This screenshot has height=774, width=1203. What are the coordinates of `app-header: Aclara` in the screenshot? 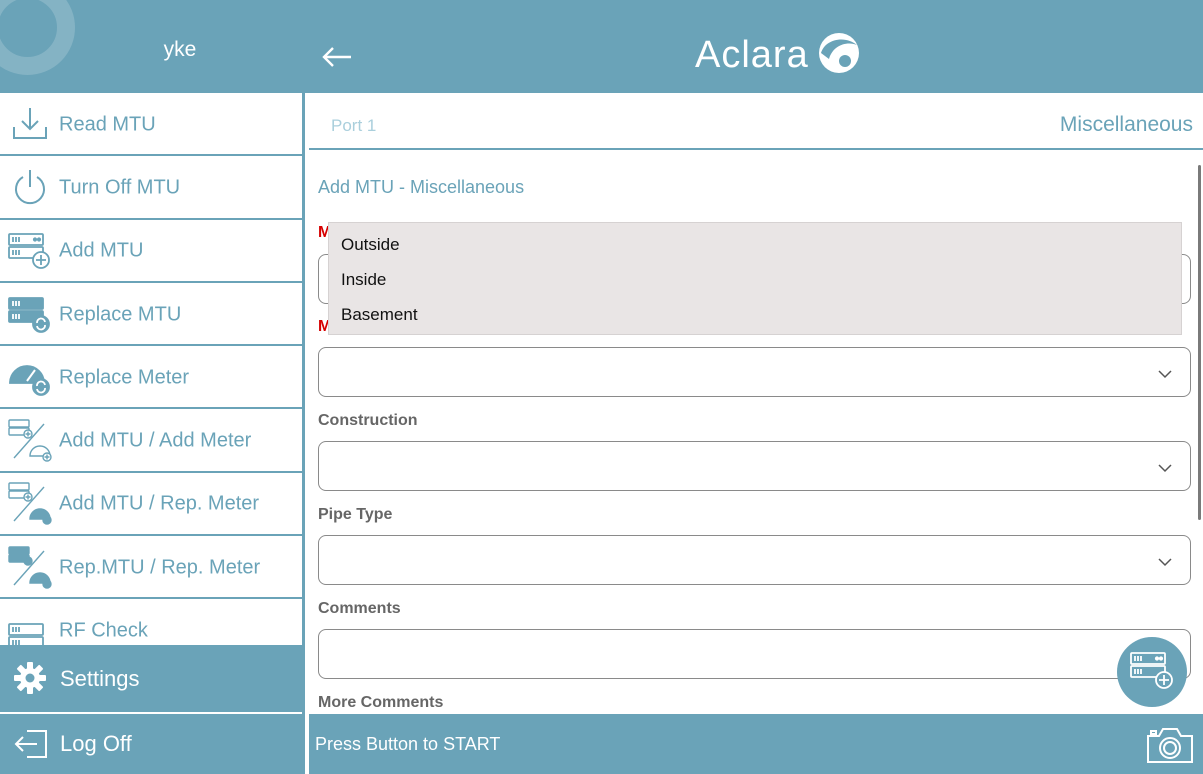 It's located at (754, 46).